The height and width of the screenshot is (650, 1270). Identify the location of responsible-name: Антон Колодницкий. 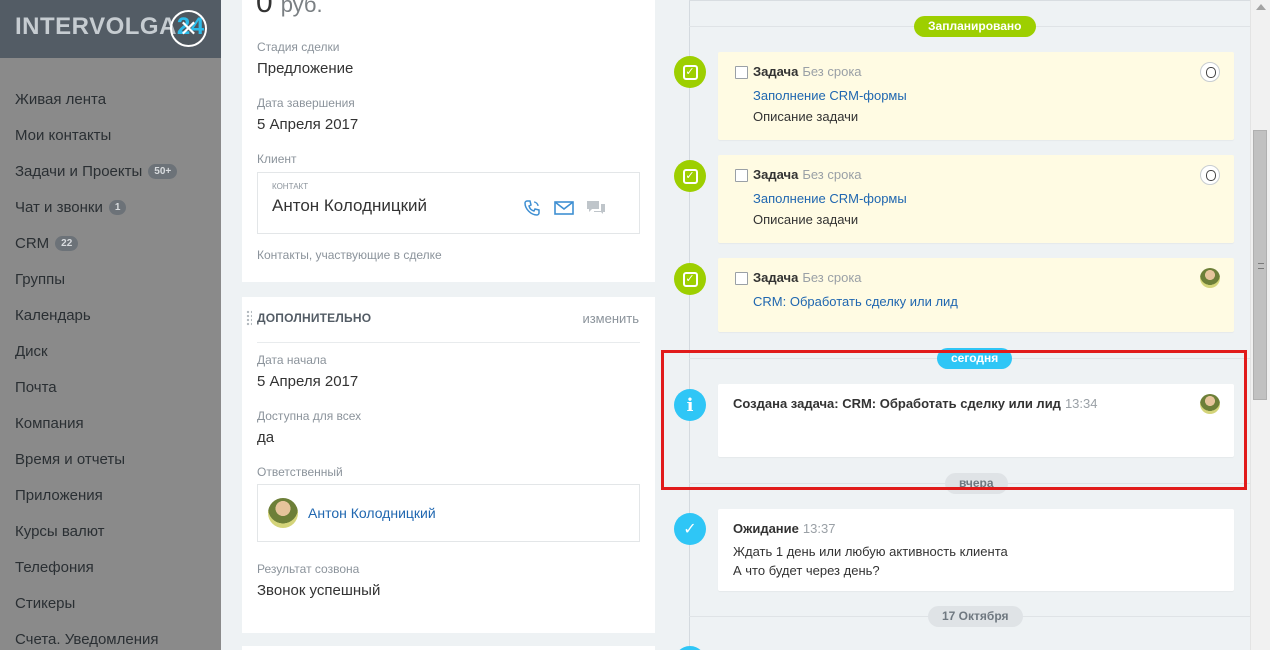
(372, 513).